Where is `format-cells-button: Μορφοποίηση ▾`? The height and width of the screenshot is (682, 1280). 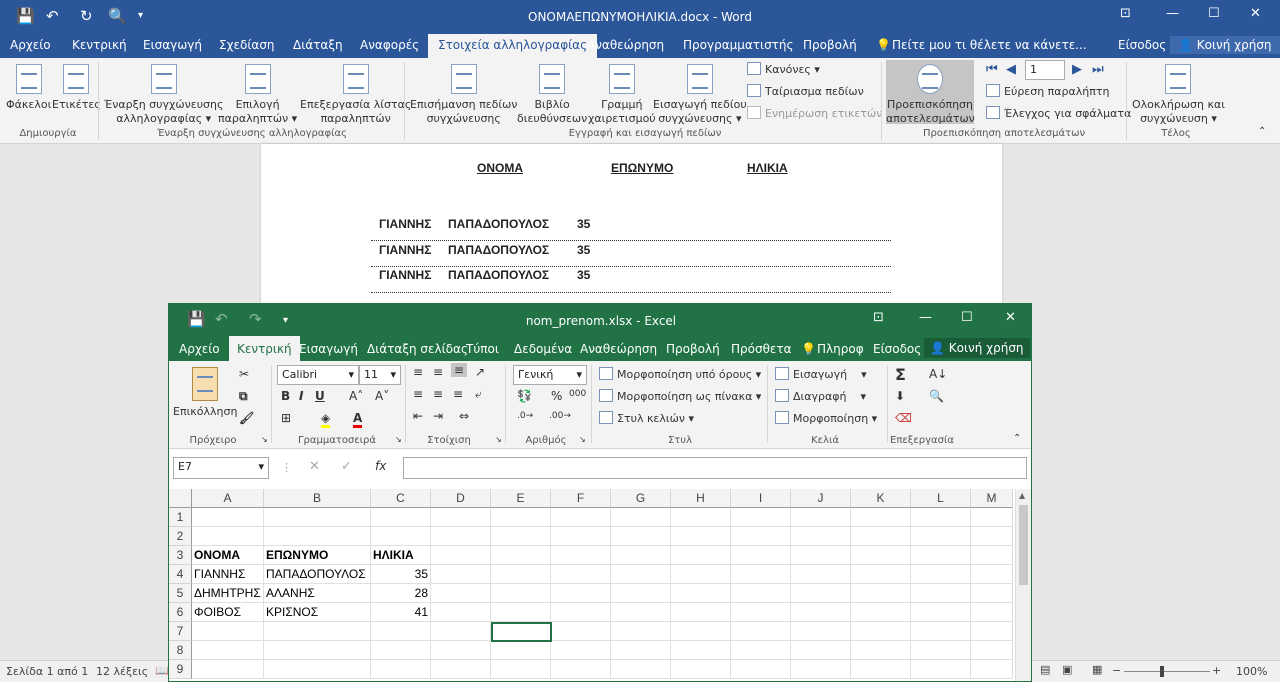 format-cells-button: Μορφοποίηση ▾ is located at coordinates (826, 418).